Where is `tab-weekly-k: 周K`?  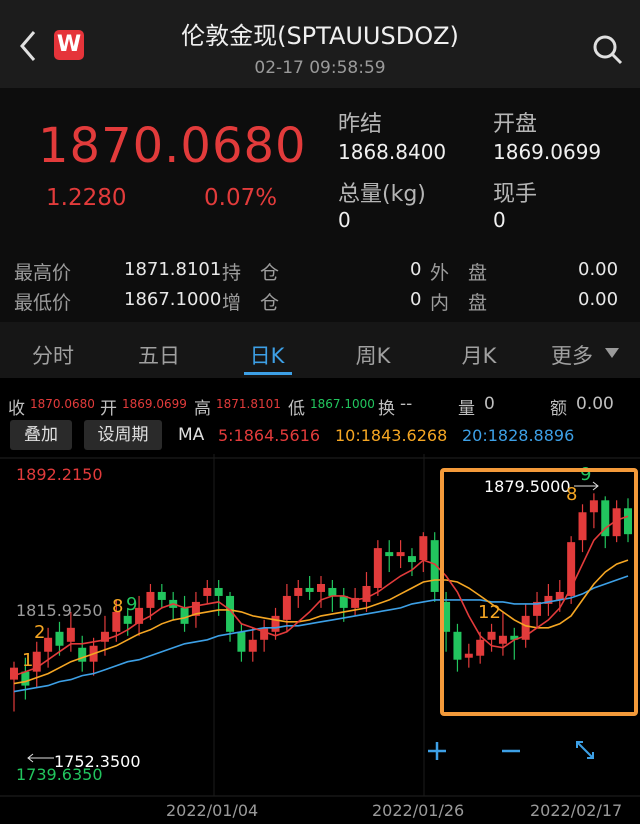
tab-weekly-k: 周K is located at coordinates (373, 355).